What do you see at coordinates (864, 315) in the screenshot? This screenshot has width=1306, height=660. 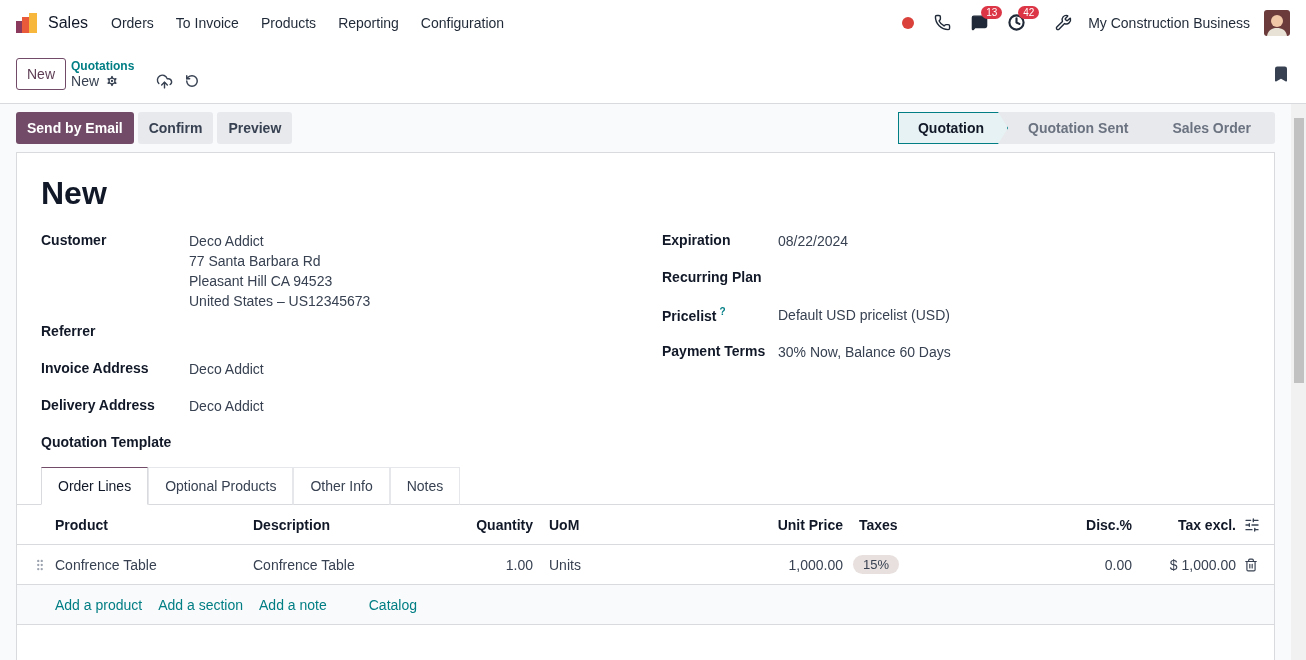 I see `field-value: Default USD pricelist (USD)` at bounding box center [864, 315].